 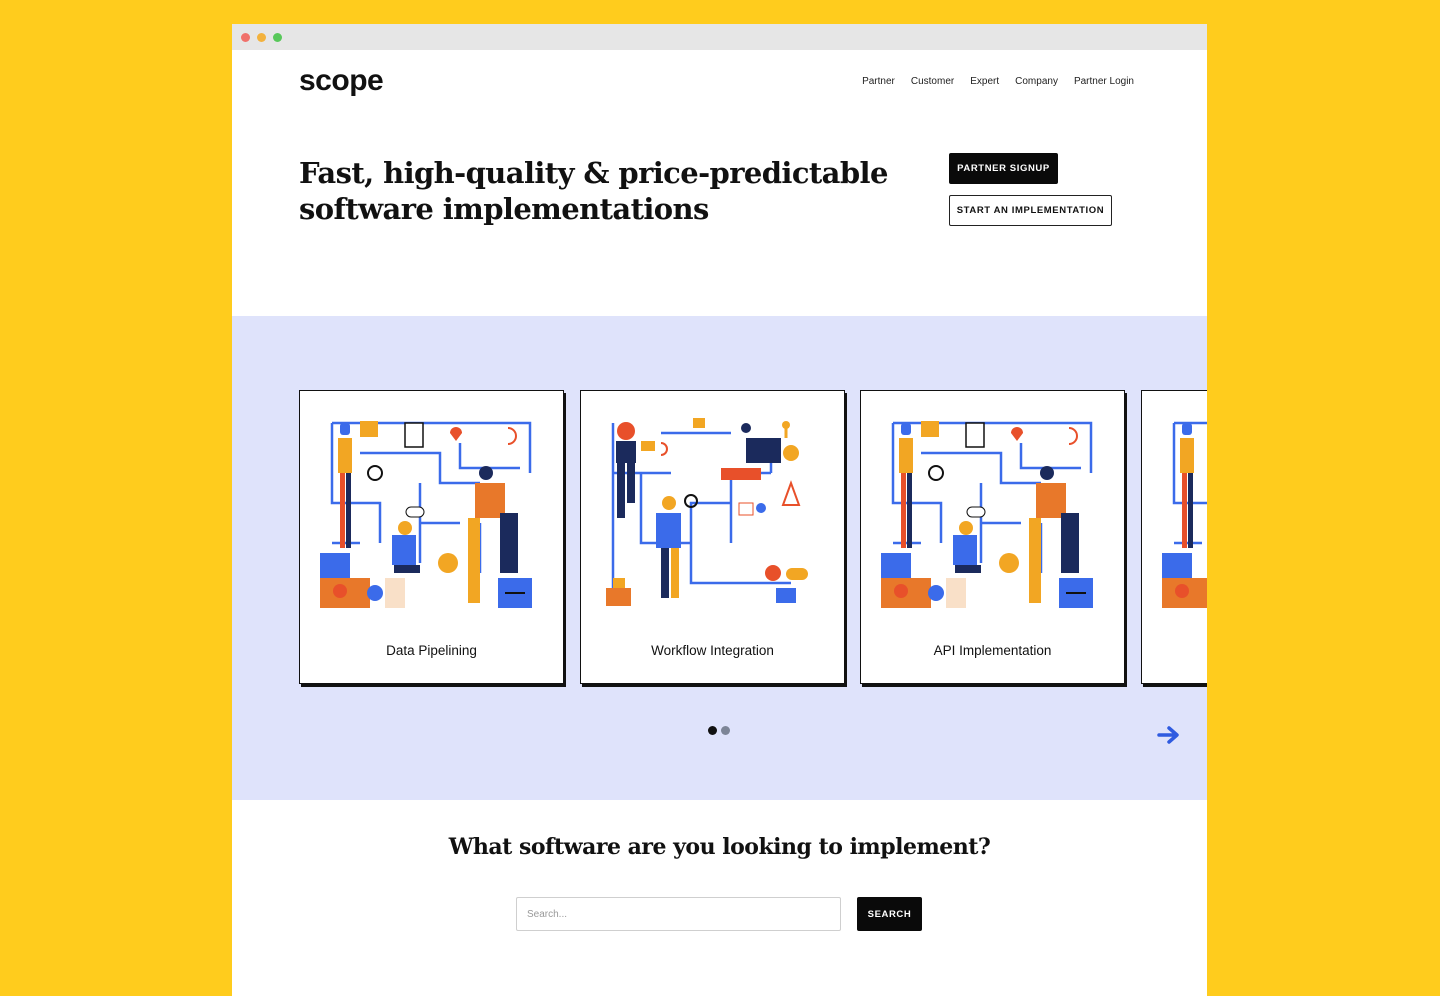 I want to click on card-label: Data Pipelining, so click(x=431, y=650).